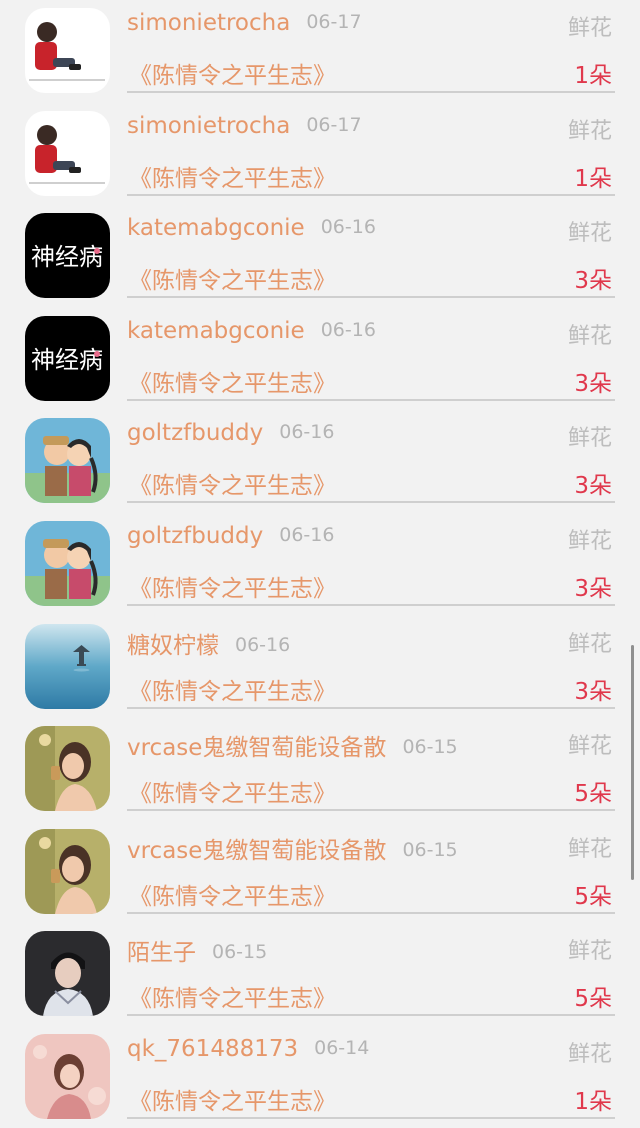  I want to click on username-text: 糖奴柠檬, so click(173, 645).